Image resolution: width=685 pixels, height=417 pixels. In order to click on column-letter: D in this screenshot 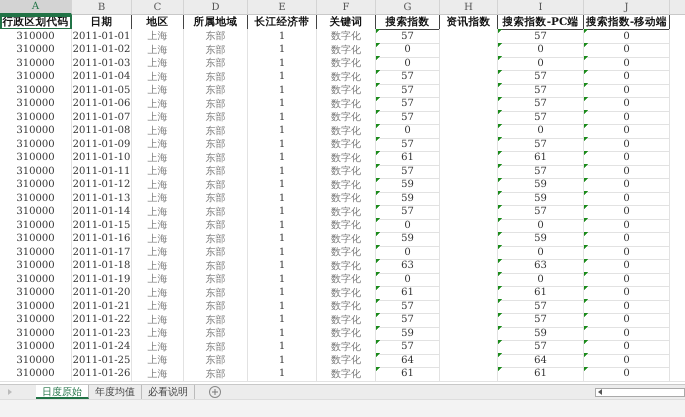, I will do `click(216, 7)`.